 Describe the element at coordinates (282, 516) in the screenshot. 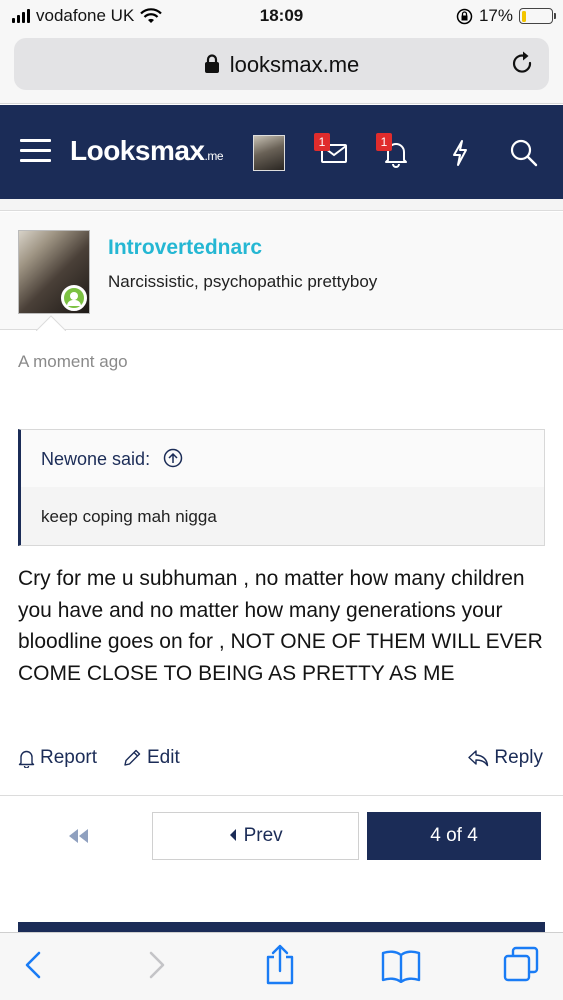

I see `quote-text: keep coping mah nigga` at that location.